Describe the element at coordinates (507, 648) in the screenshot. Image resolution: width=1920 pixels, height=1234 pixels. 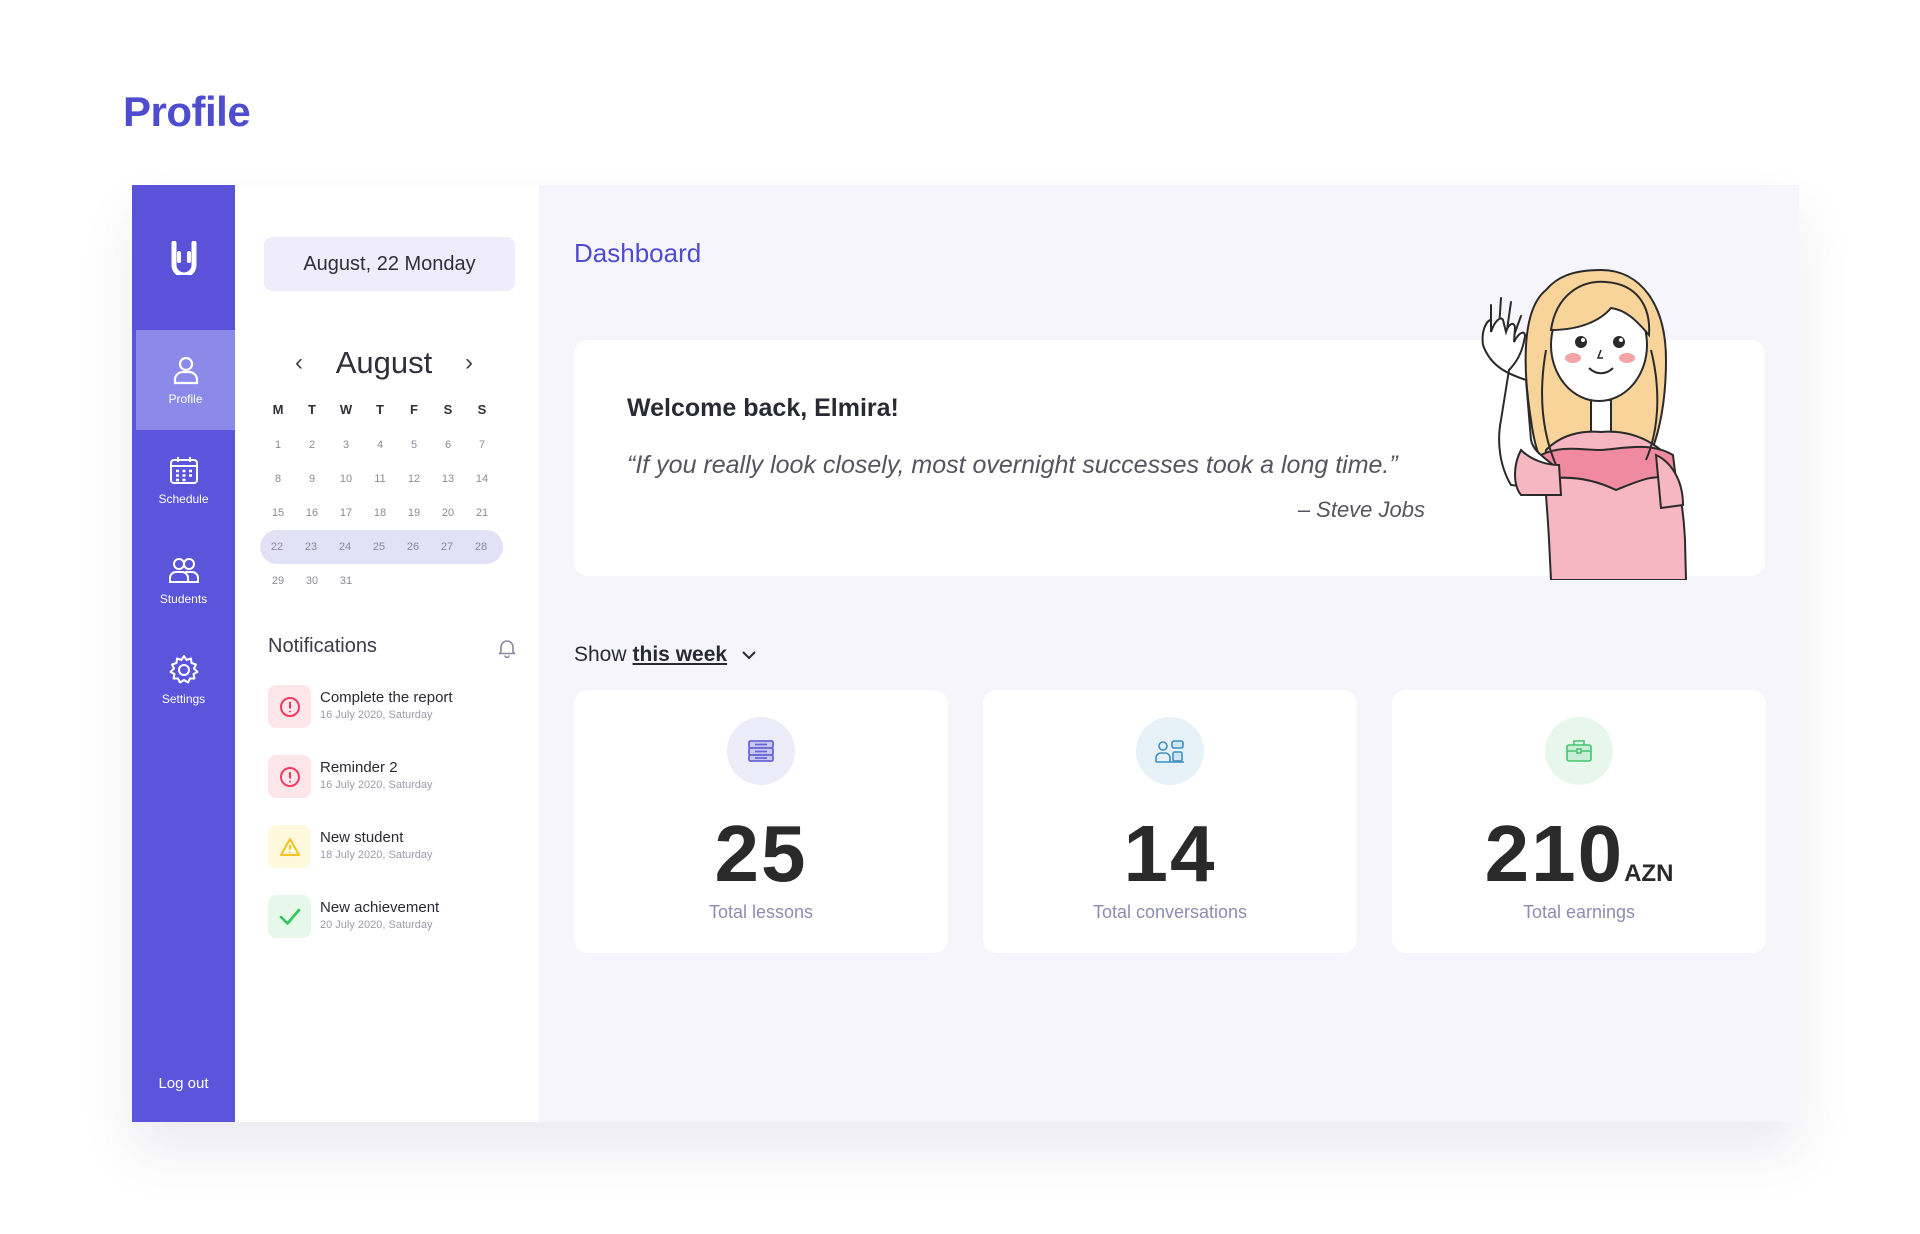
I see `bell-icon` at that location.